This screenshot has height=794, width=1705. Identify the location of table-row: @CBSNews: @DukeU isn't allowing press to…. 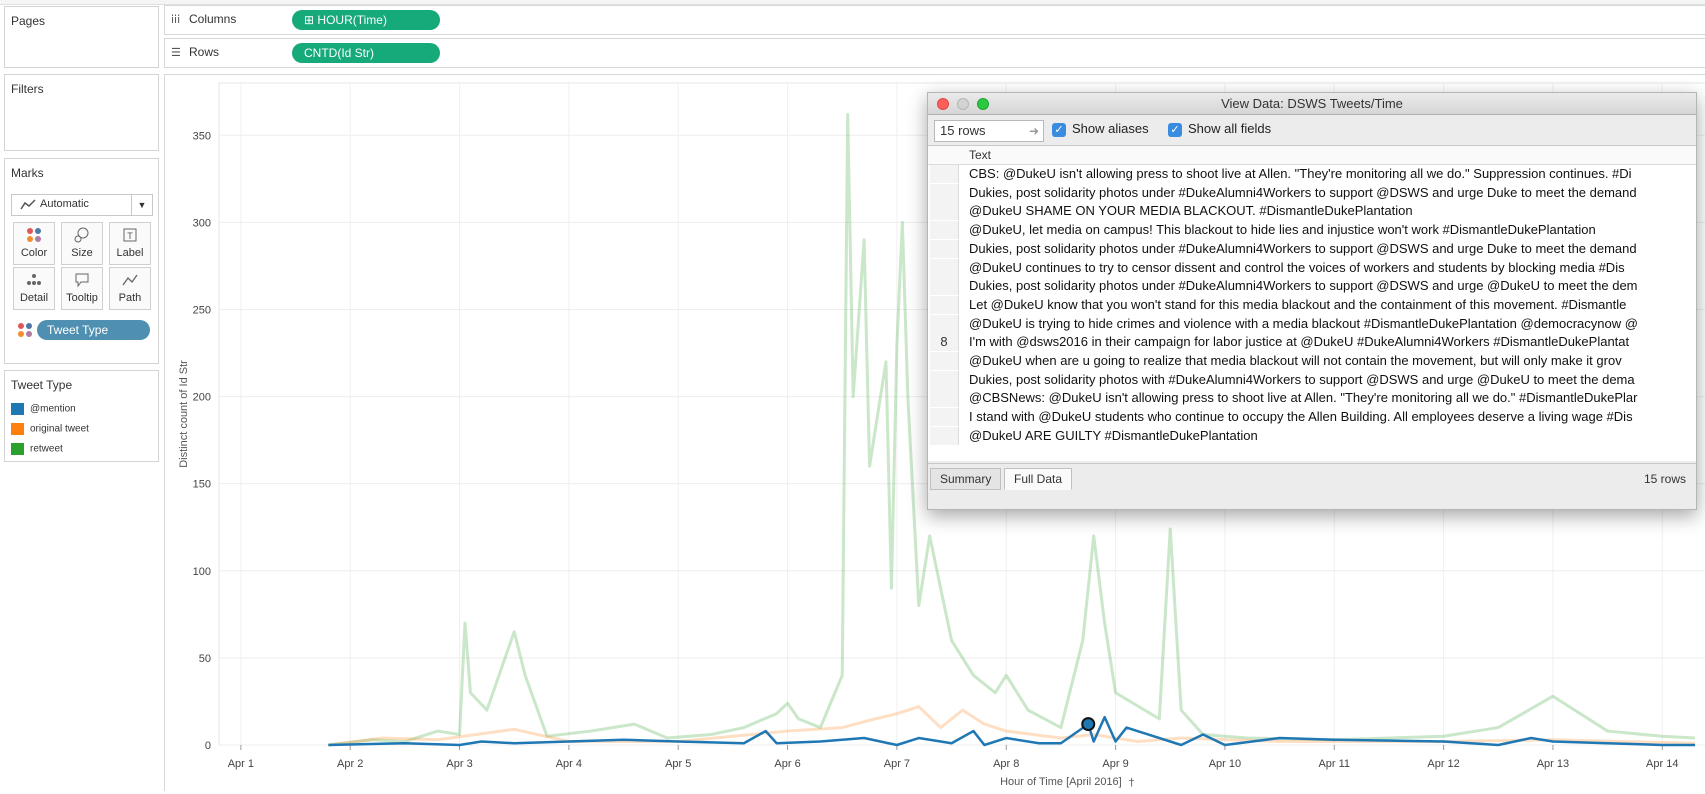
(1312, 398).